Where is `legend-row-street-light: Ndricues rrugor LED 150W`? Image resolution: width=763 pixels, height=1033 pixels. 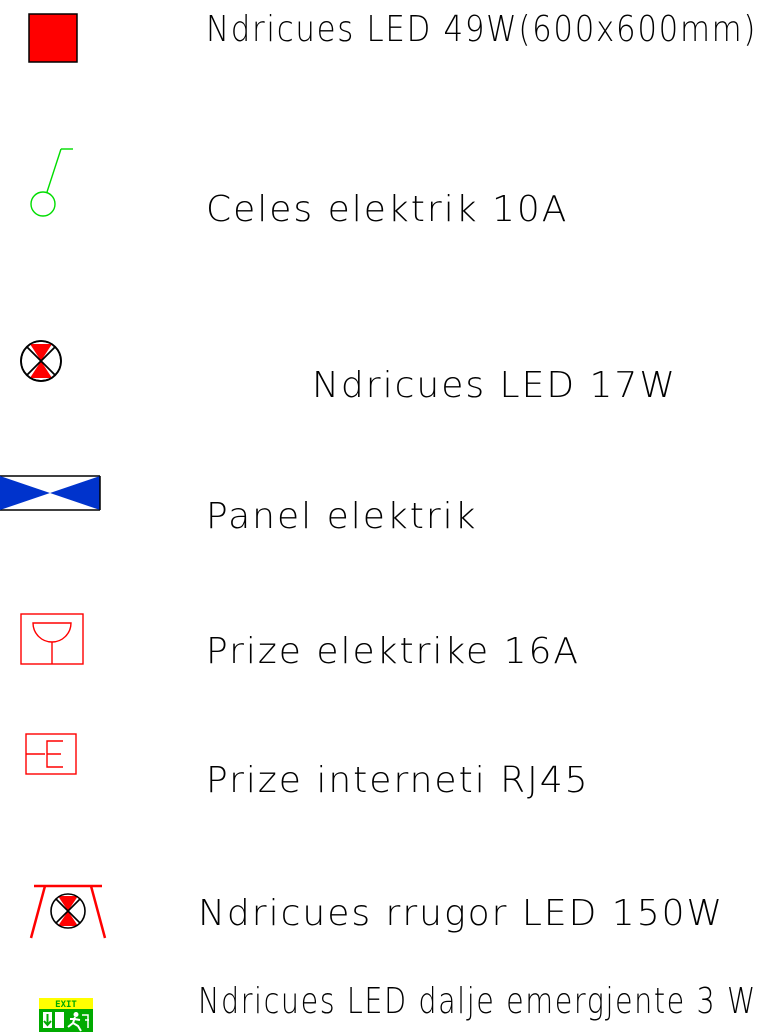 legend-row-street-light: Ndricues rrugor LED 150W is located at coordinates (381, 920).